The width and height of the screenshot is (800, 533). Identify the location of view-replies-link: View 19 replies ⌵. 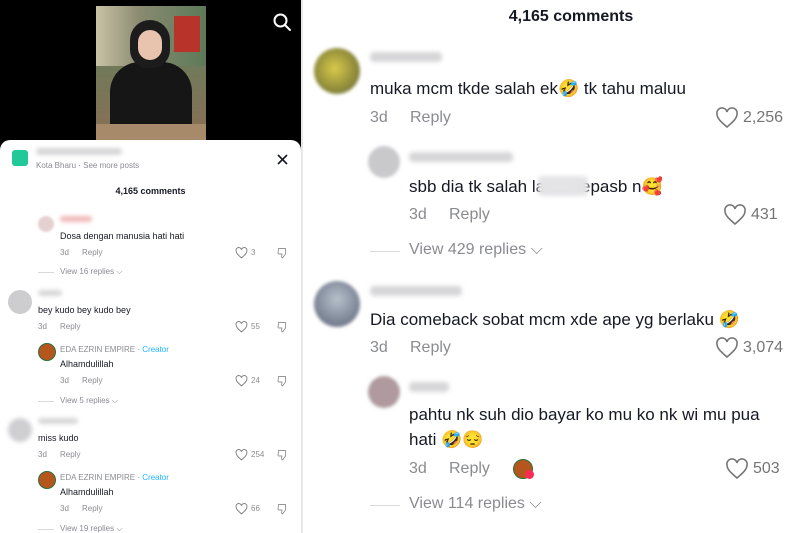
(91, 528).